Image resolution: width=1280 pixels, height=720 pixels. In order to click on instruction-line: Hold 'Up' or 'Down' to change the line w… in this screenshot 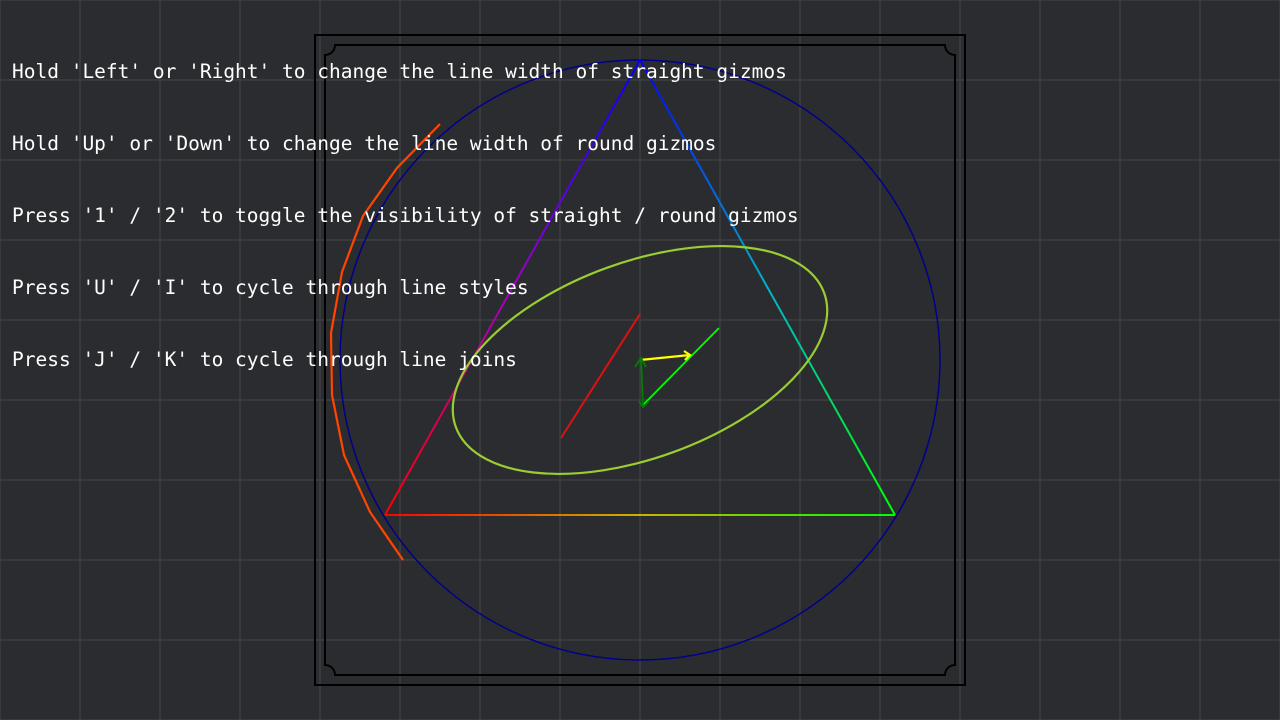, I will do `click(364, 143)`.